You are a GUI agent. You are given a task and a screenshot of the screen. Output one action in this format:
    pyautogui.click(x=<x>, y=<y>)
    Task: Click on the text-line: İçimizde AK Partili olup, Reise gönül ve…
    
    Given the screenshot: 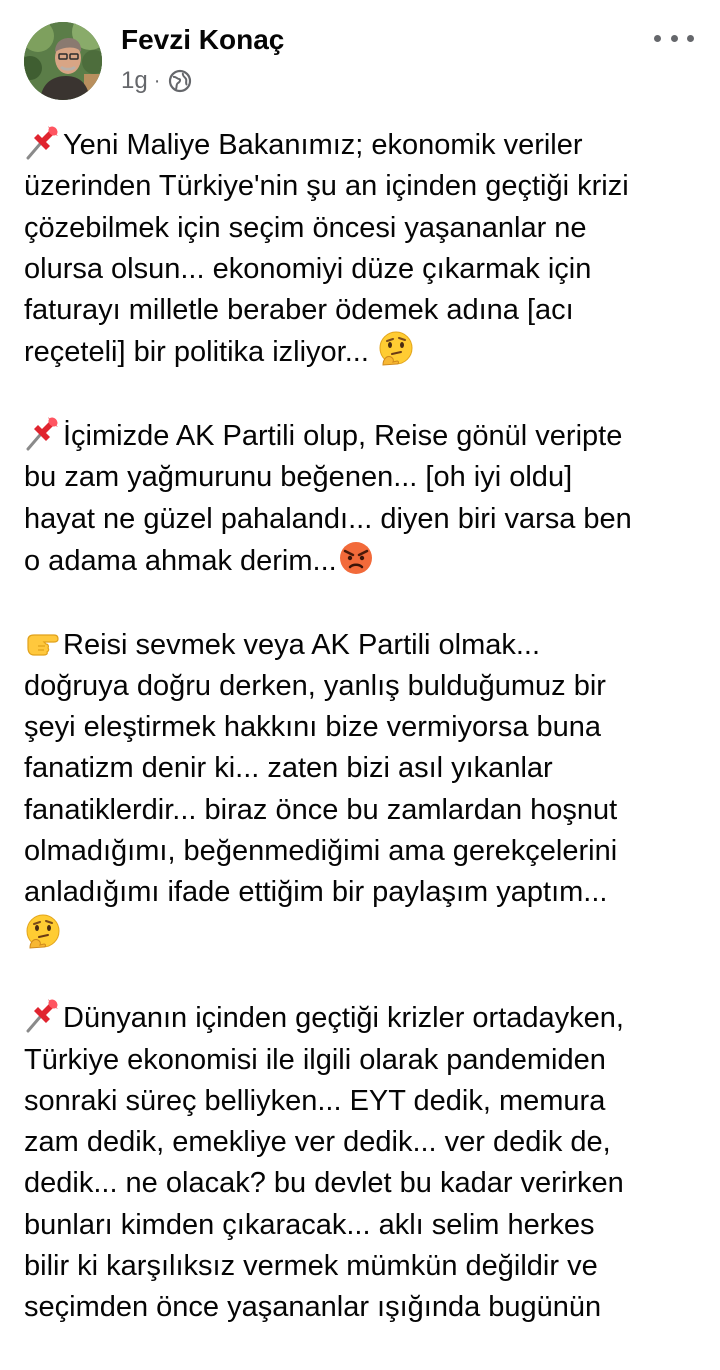 What is the action you would take?
    pyautogui.click(x=364, y=436)
    